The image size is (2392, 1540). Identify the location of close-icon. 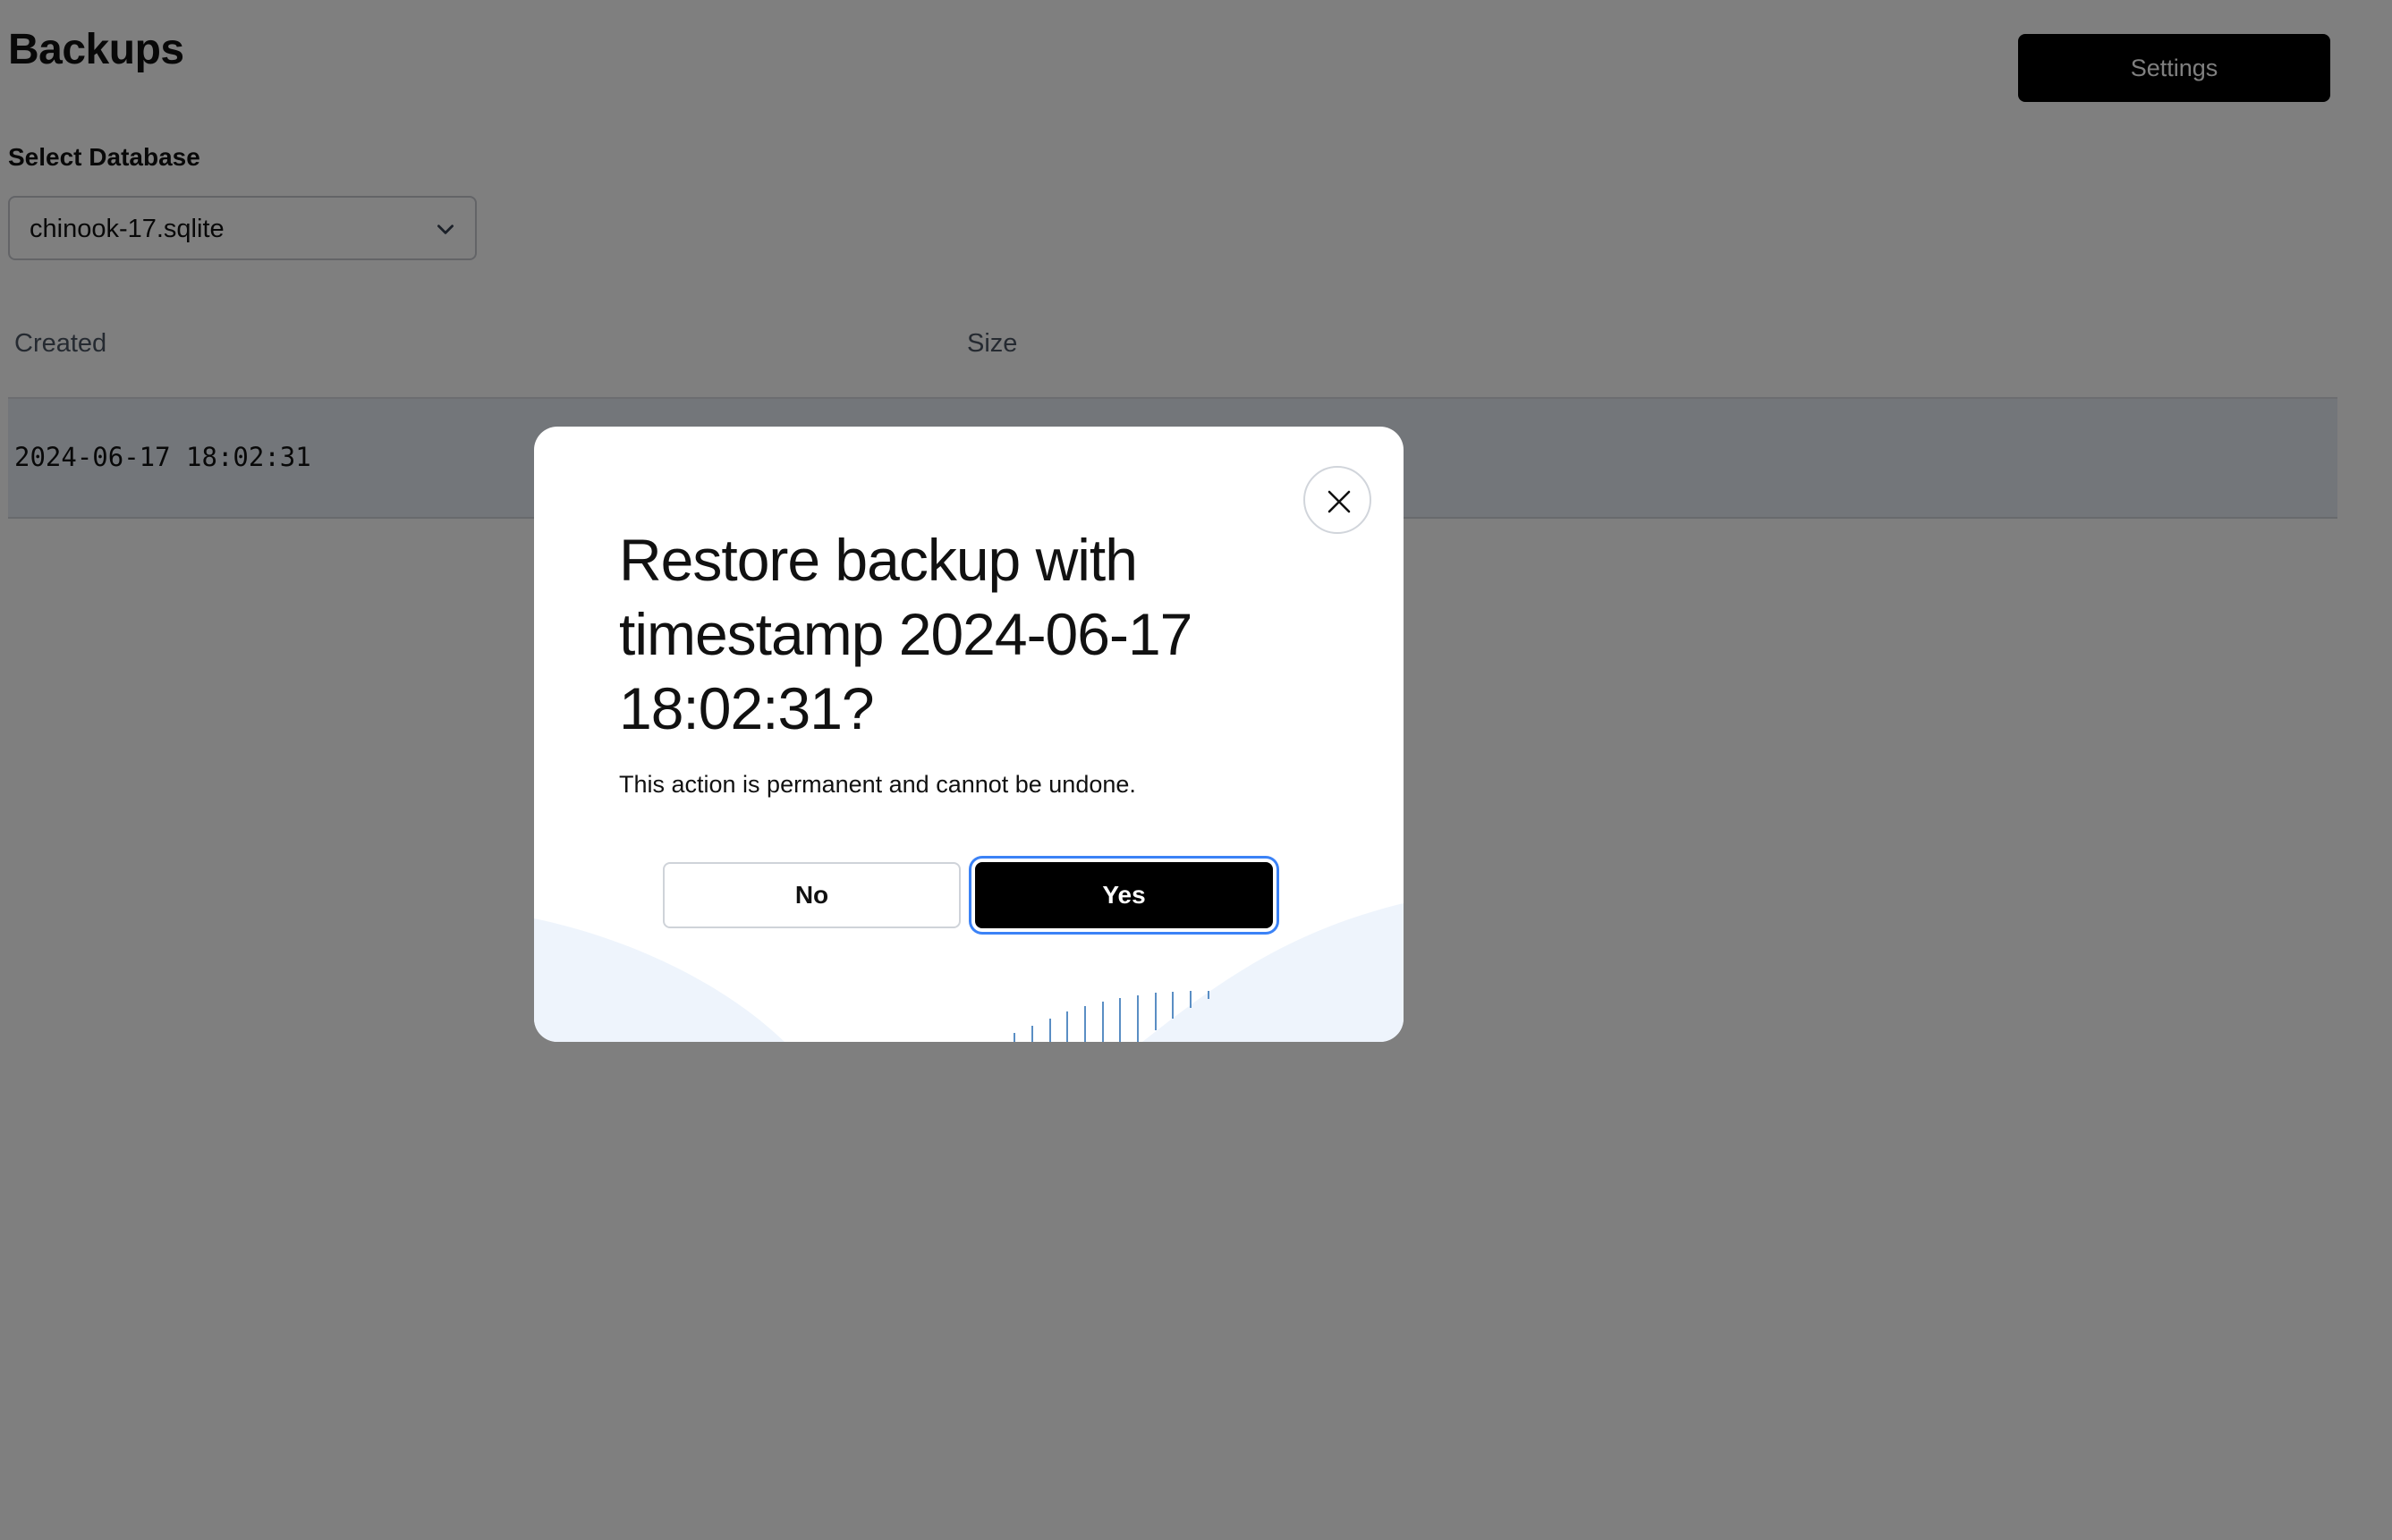
(1339, 501).